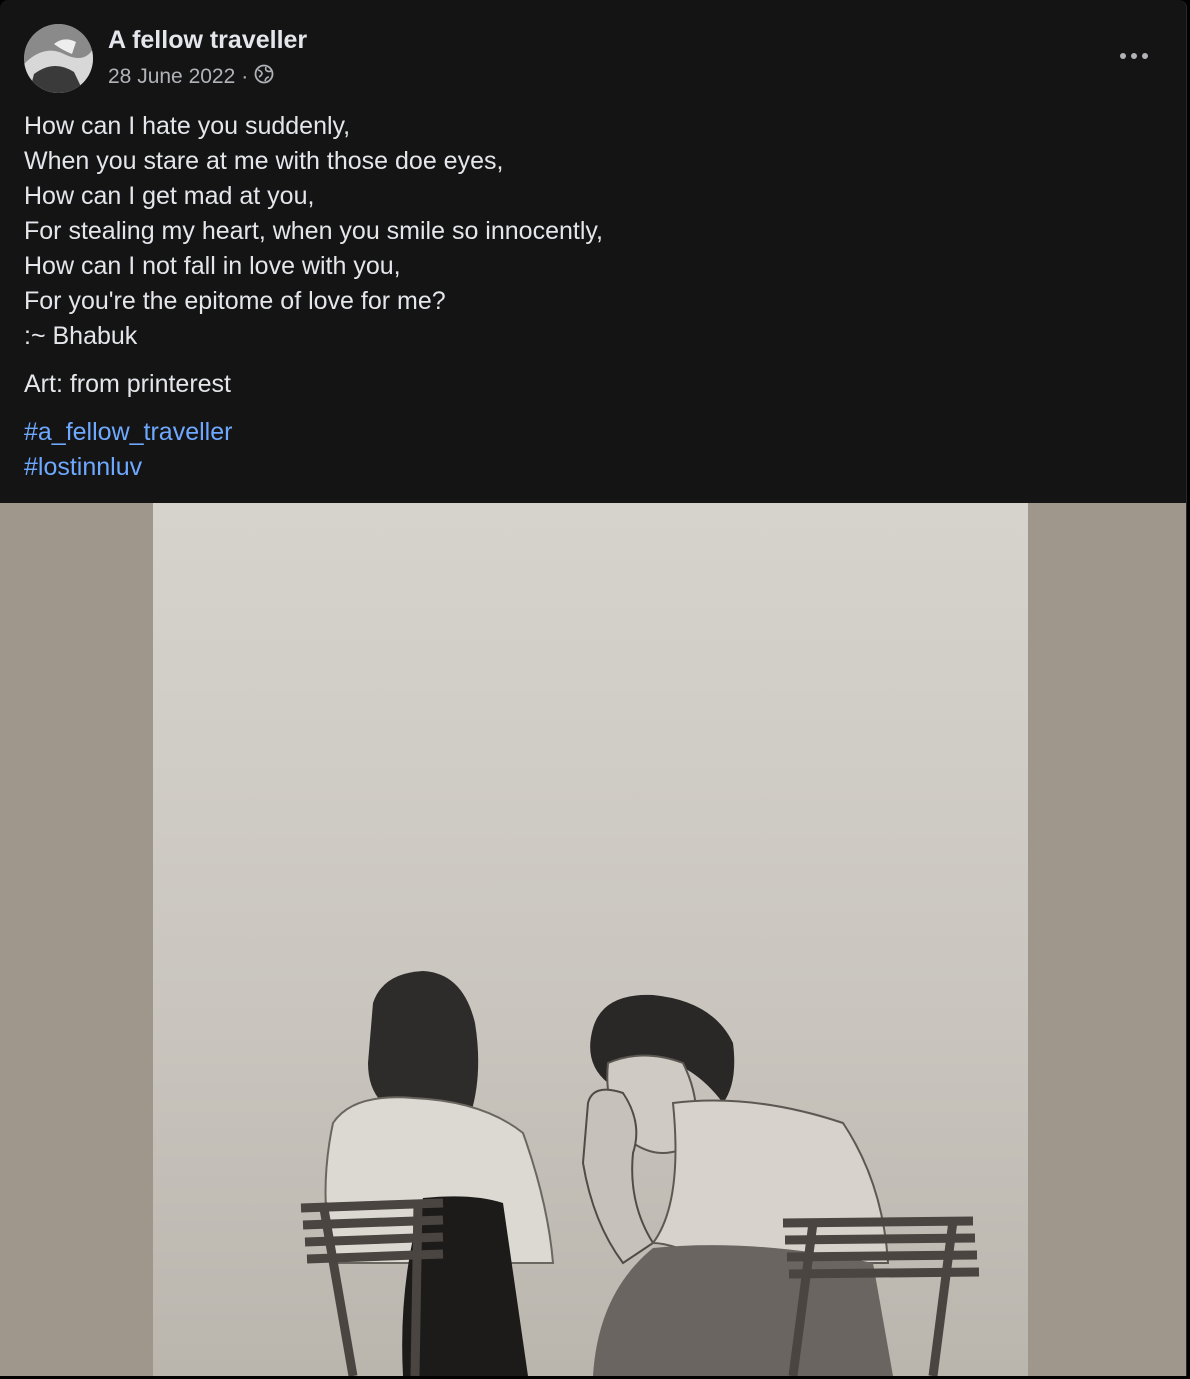 This screenshot has height=1379, width=1190. Describe the element at coordinates (207, 40) in the screenshot. I see `author-name: A fellow traveller` at that location.